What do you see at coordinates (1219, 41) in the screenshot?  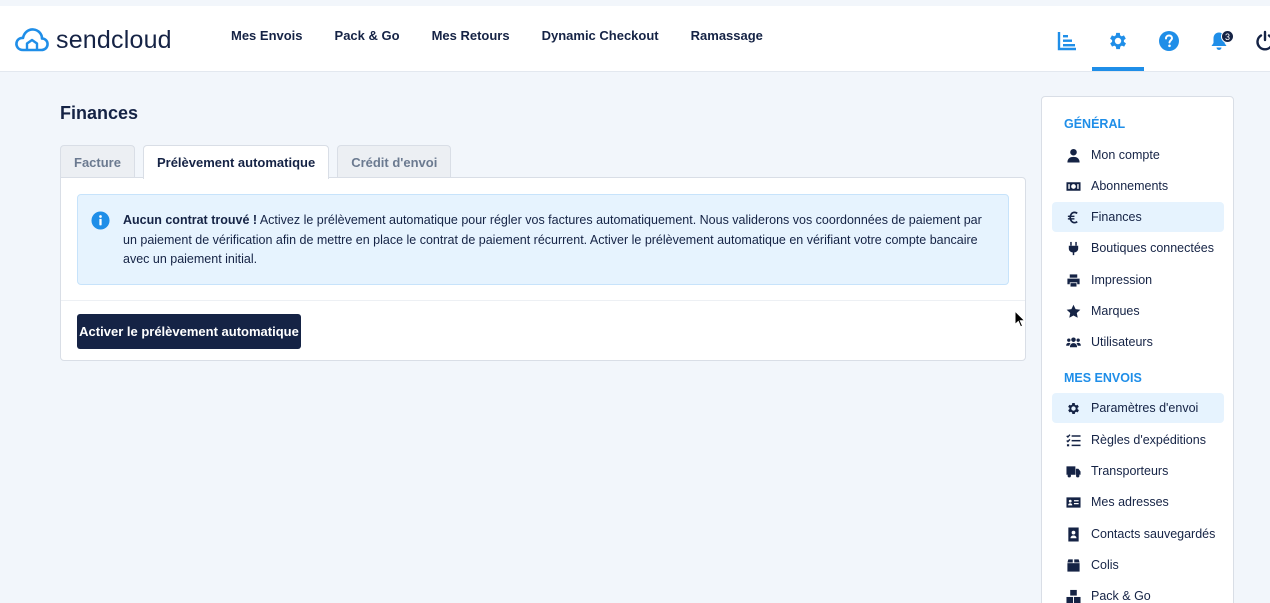 I see `notifications-button: 3` at bounding box center [1219, 41].